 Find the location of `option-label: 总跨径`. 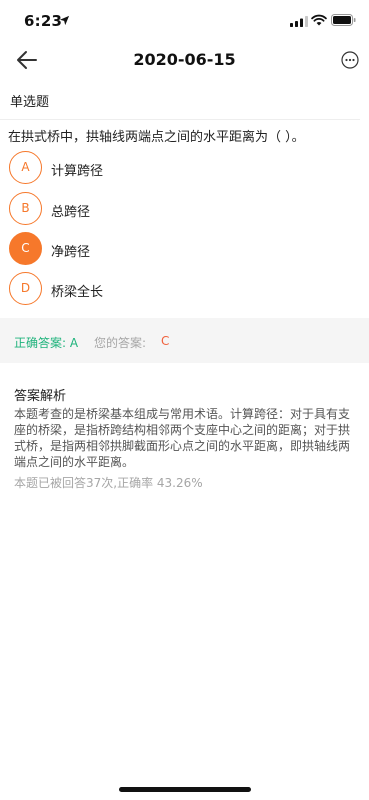

option-label: 总跨径 is located at coordinates (71, 212).